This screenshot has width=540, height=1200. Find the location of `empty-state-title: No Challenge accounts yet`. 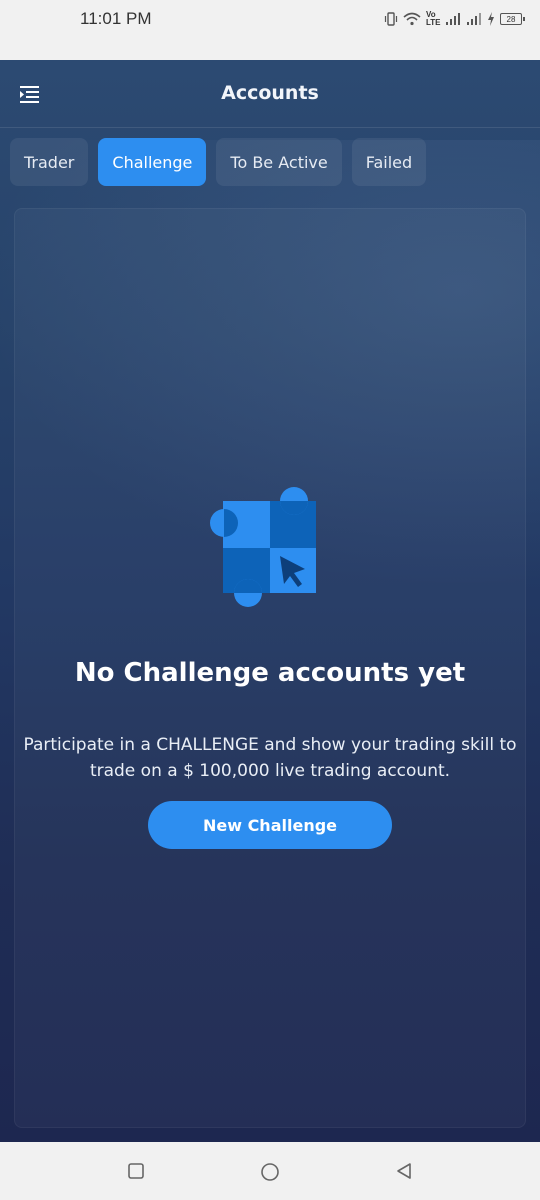

empty-state-title: No Challenge accounts yet is located at coordinates (270, 673).